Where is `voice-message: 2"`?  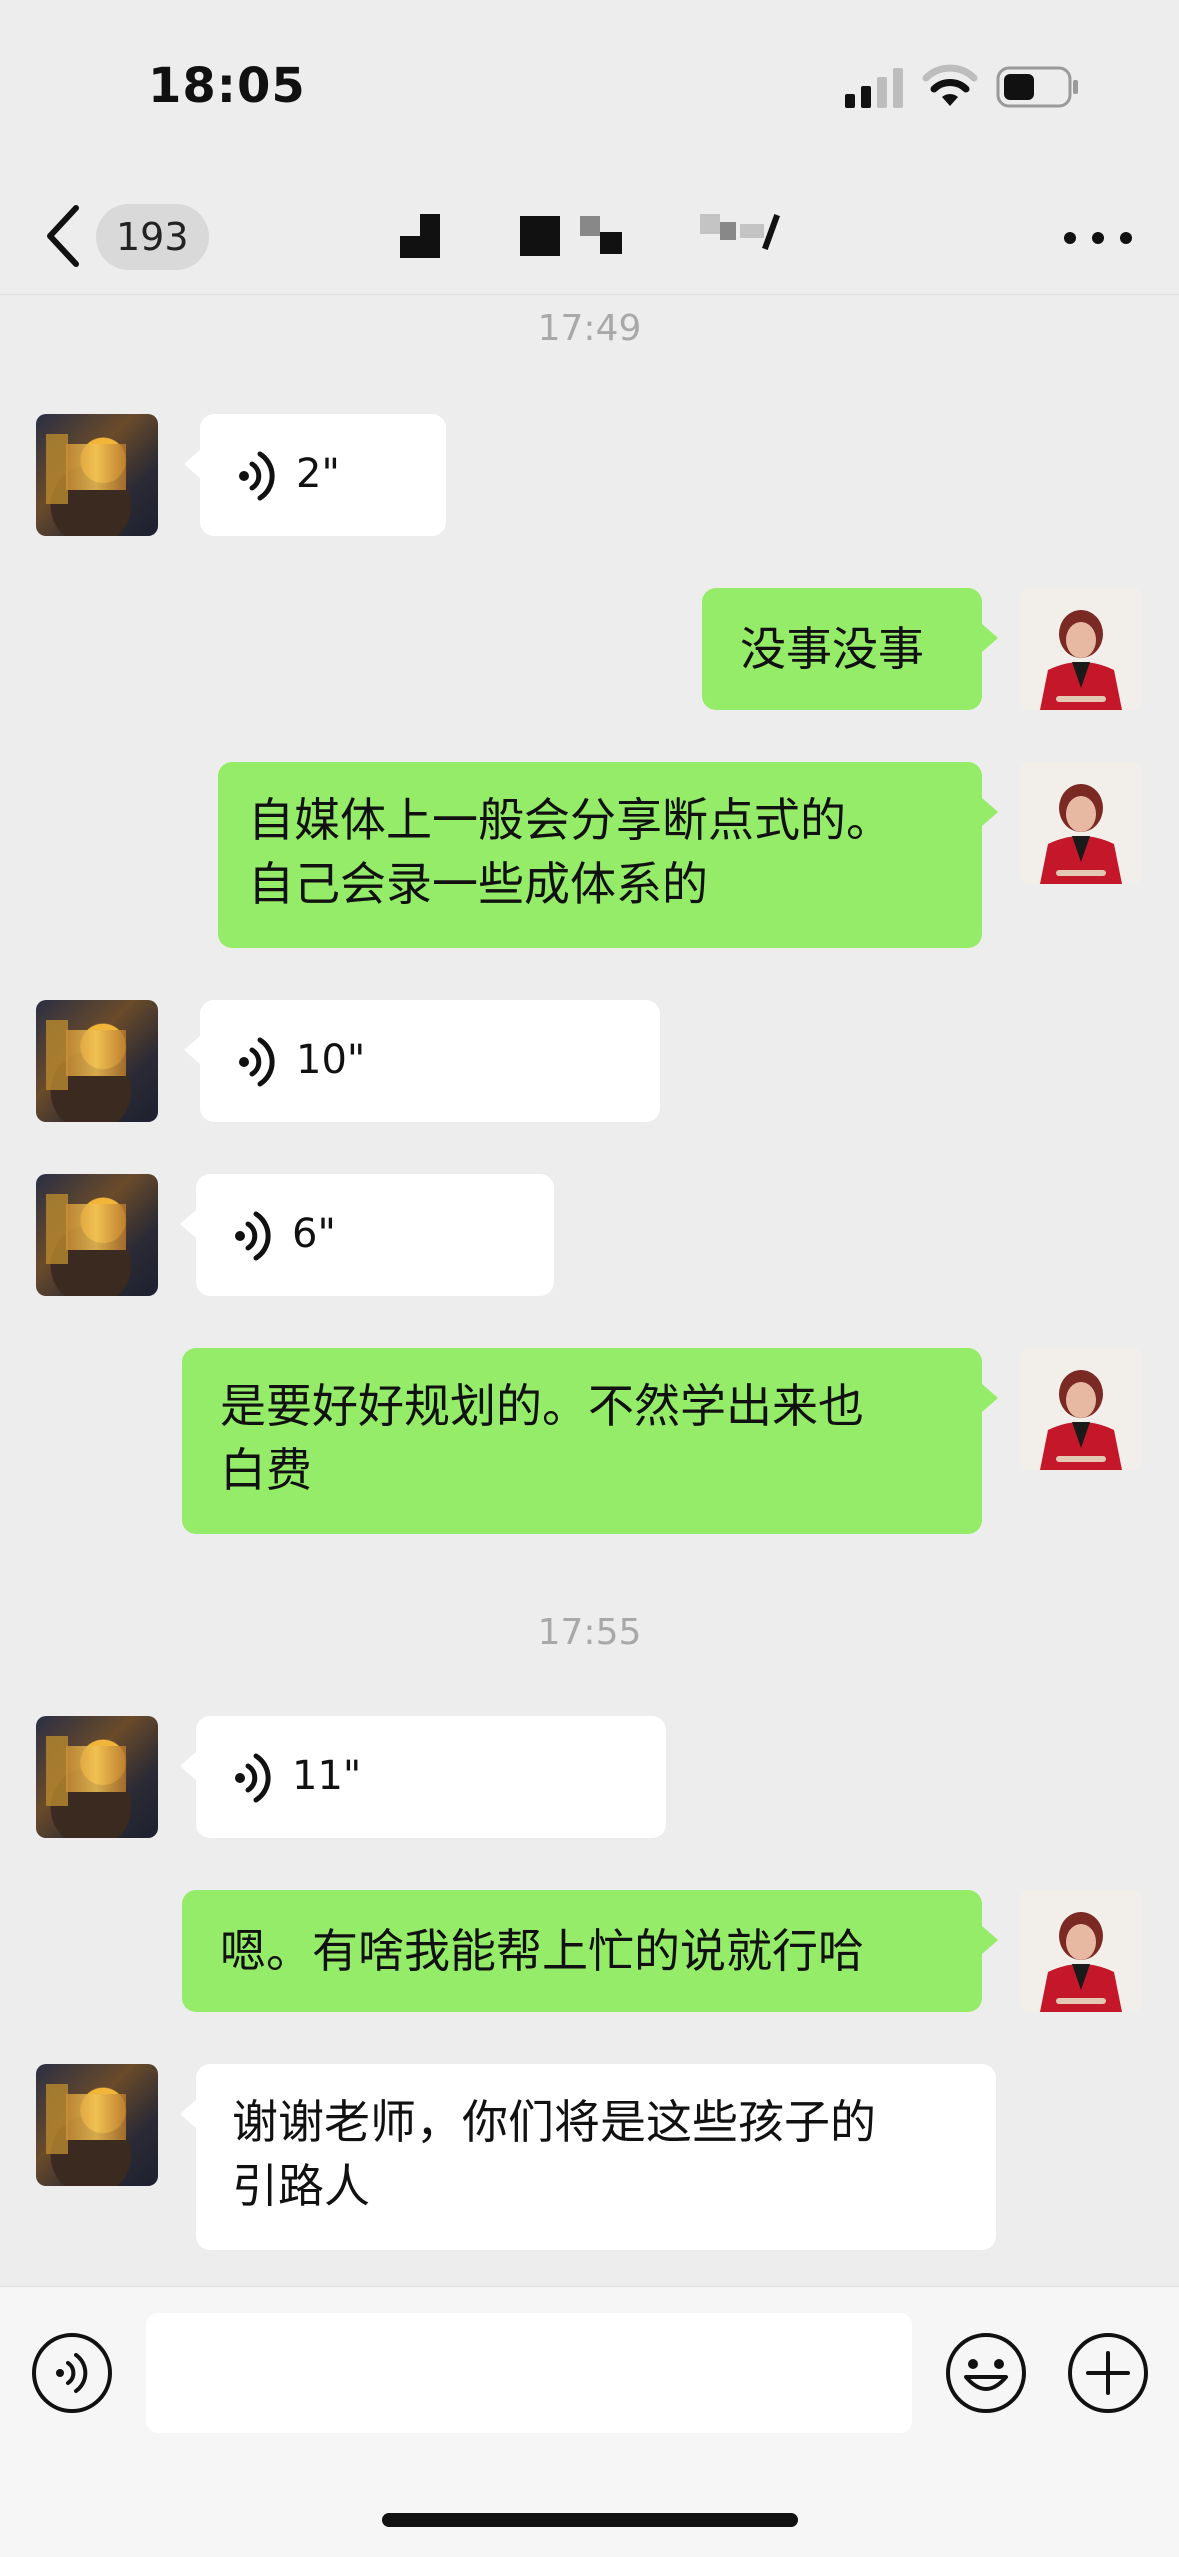
voice-message: 2" is located at coordinates (315, 475).